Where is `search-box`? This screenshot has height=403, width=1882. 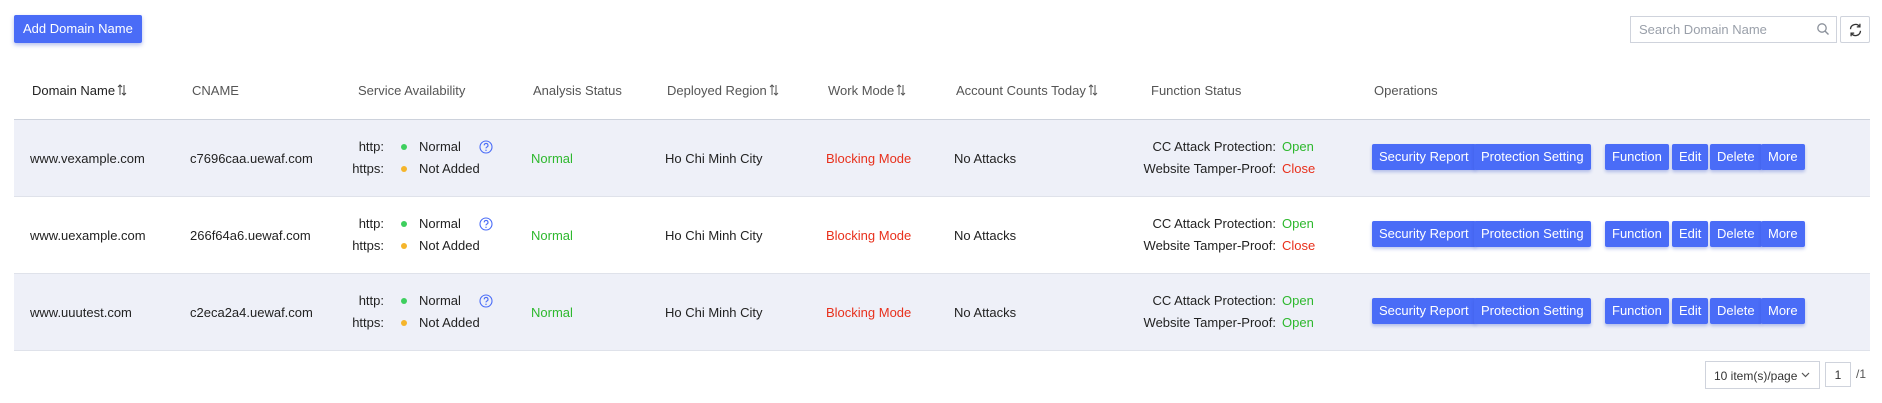
search-box is located at coordinates (1733, 29).